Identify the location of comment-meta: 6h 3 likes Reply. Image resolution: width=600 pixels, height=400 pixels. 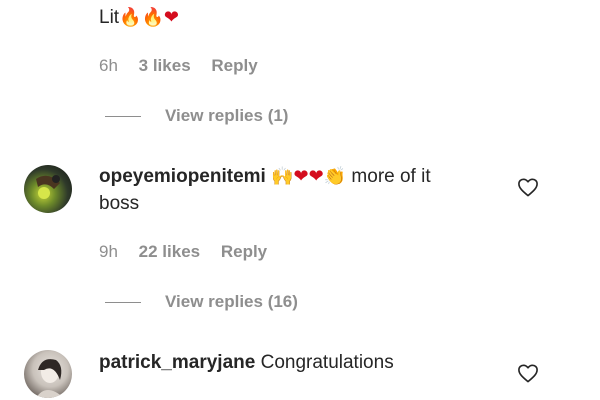
(186, 66).